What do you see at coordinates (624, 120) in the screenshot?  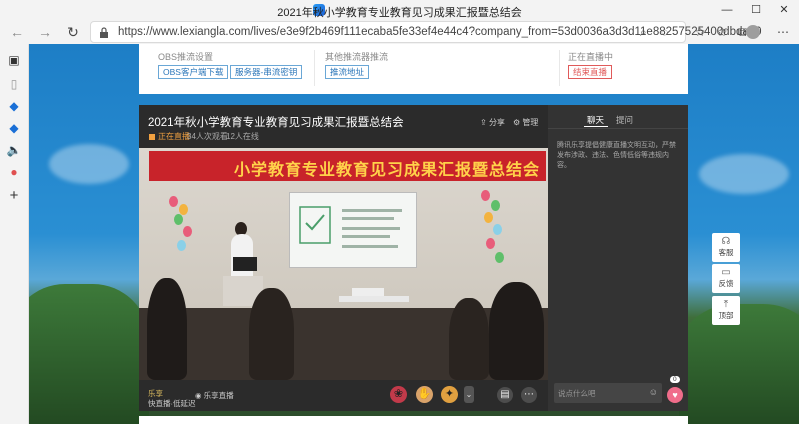 I see `tab-questions: 提问` at bounding box center [624, 120].